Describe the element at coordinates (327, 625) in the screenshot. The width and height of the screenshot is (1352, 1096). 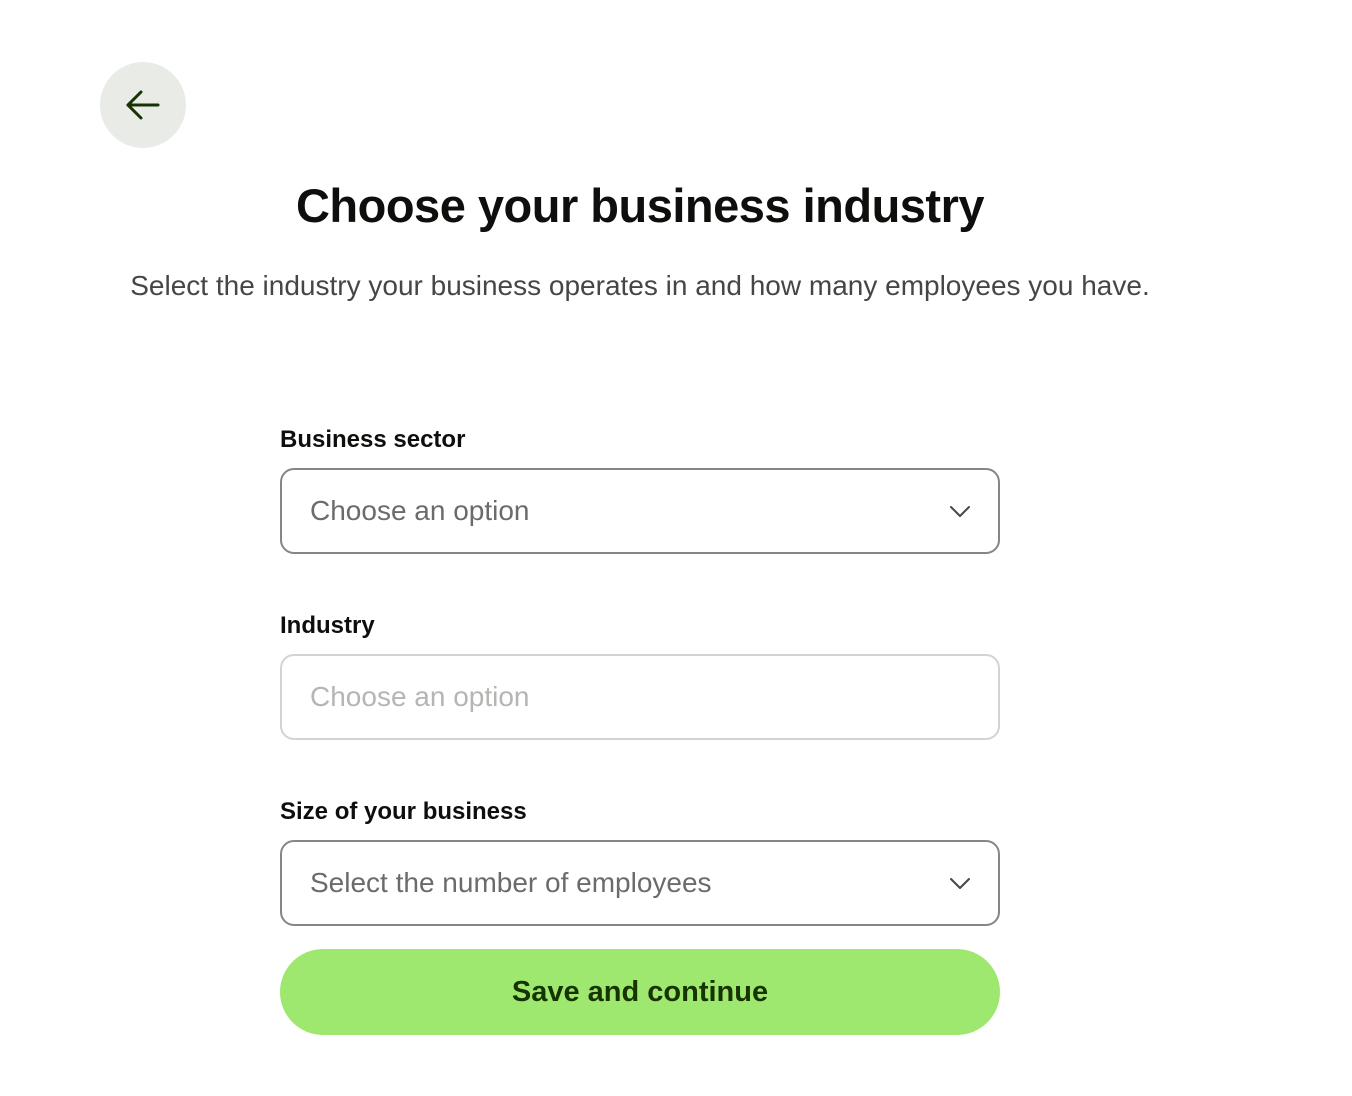
I see `industry-label: Industry` at that location.